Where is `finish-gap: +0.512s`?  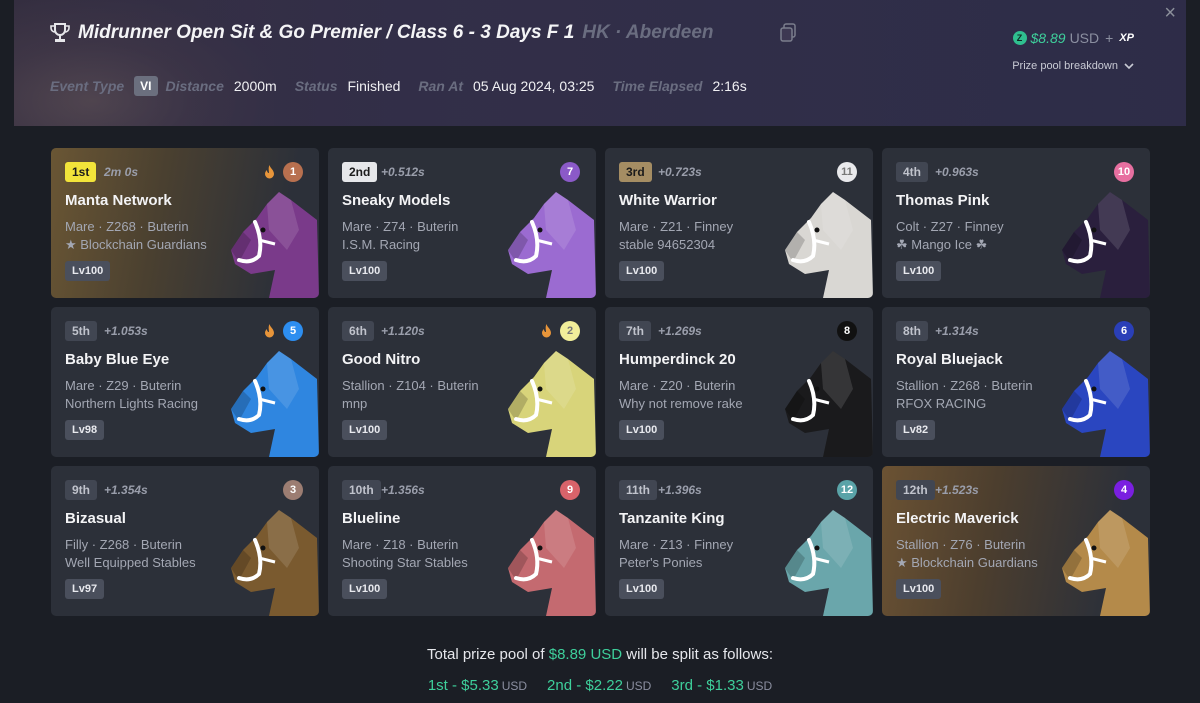 finish-gap: +0.512s is located at coordinates (403, 172).